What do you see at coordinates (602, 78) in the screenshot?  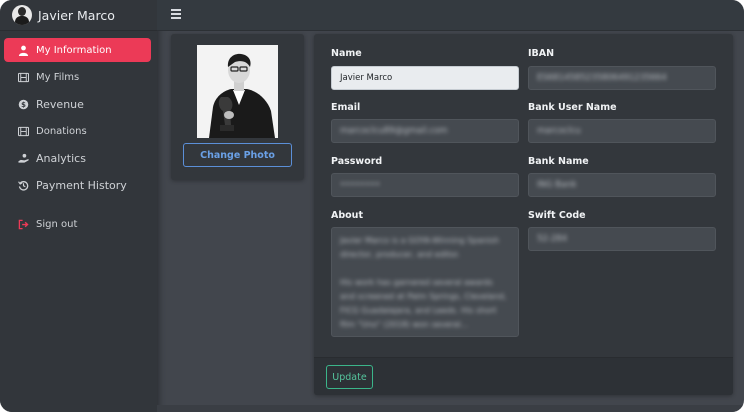 I see `iban-value: ES6814585235806491235664` at bounding box center [602, 78].